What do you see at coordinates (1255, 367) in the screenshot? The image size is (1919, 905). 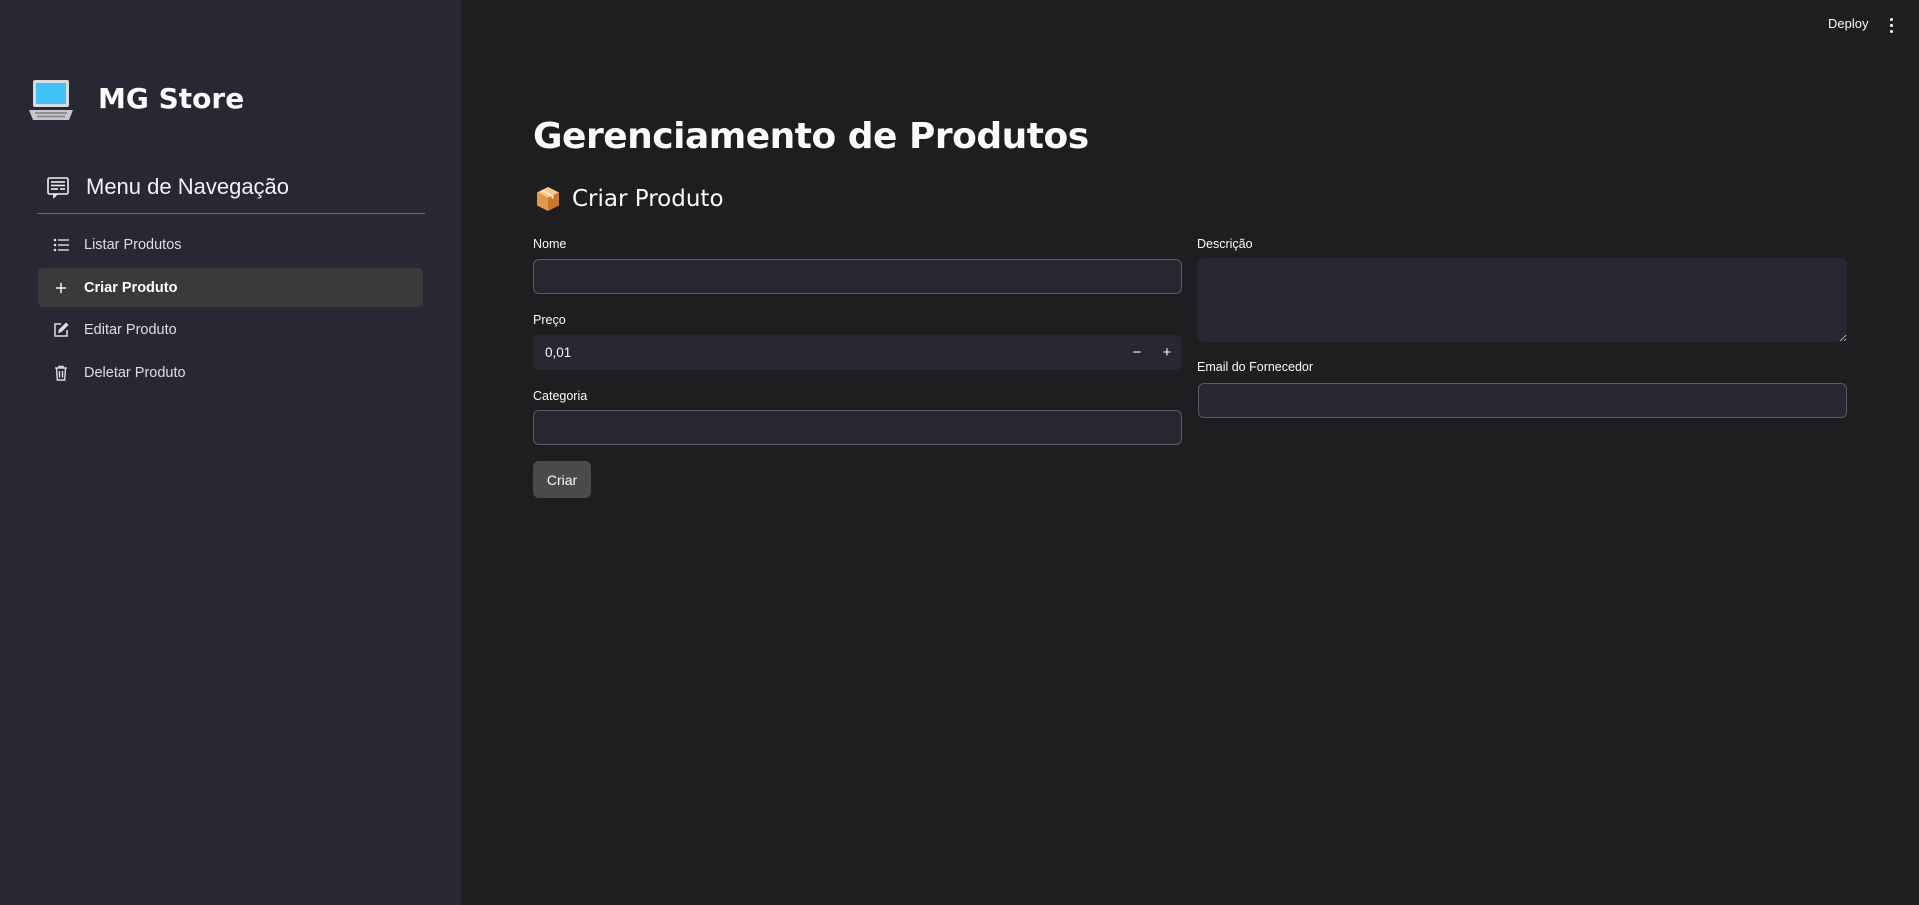 I see `email-label: Email do Fornecedor` at bounding box center [1255, 367].